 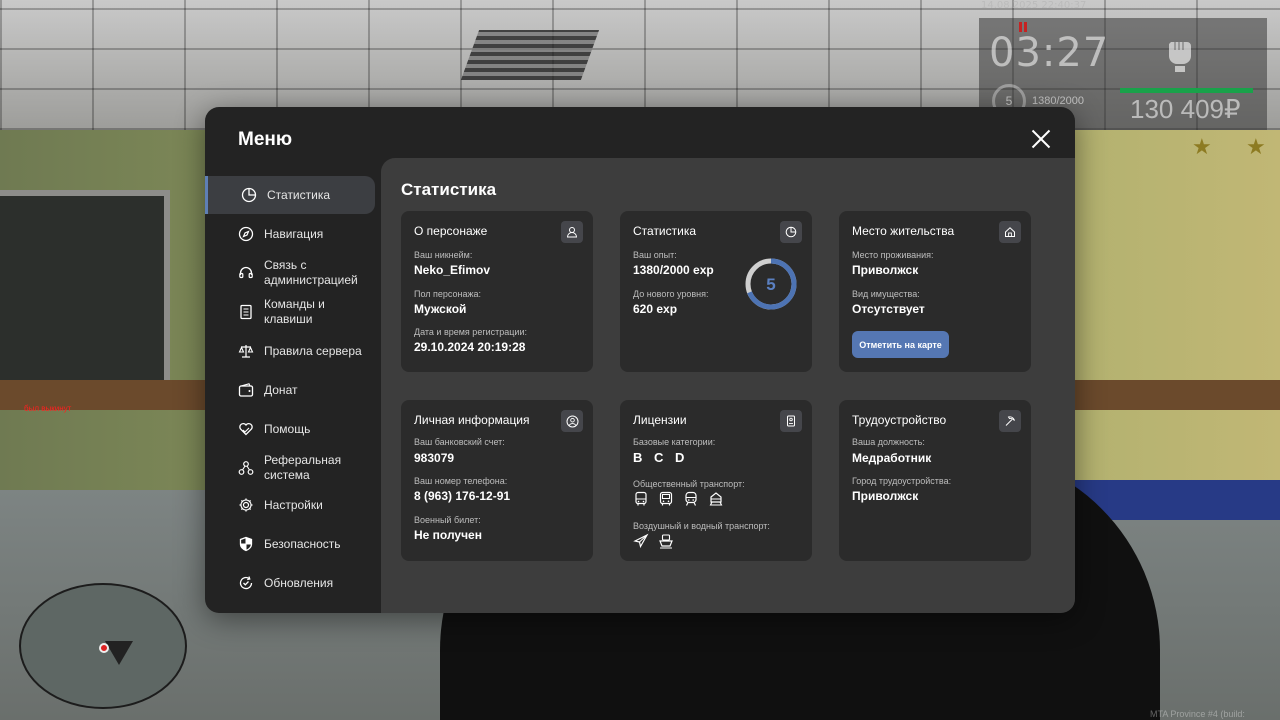 What do you see at coordinates (893, 255) in the screenshot?
I see `residence-label: Место проживания:` at bounding box center [893, 255].